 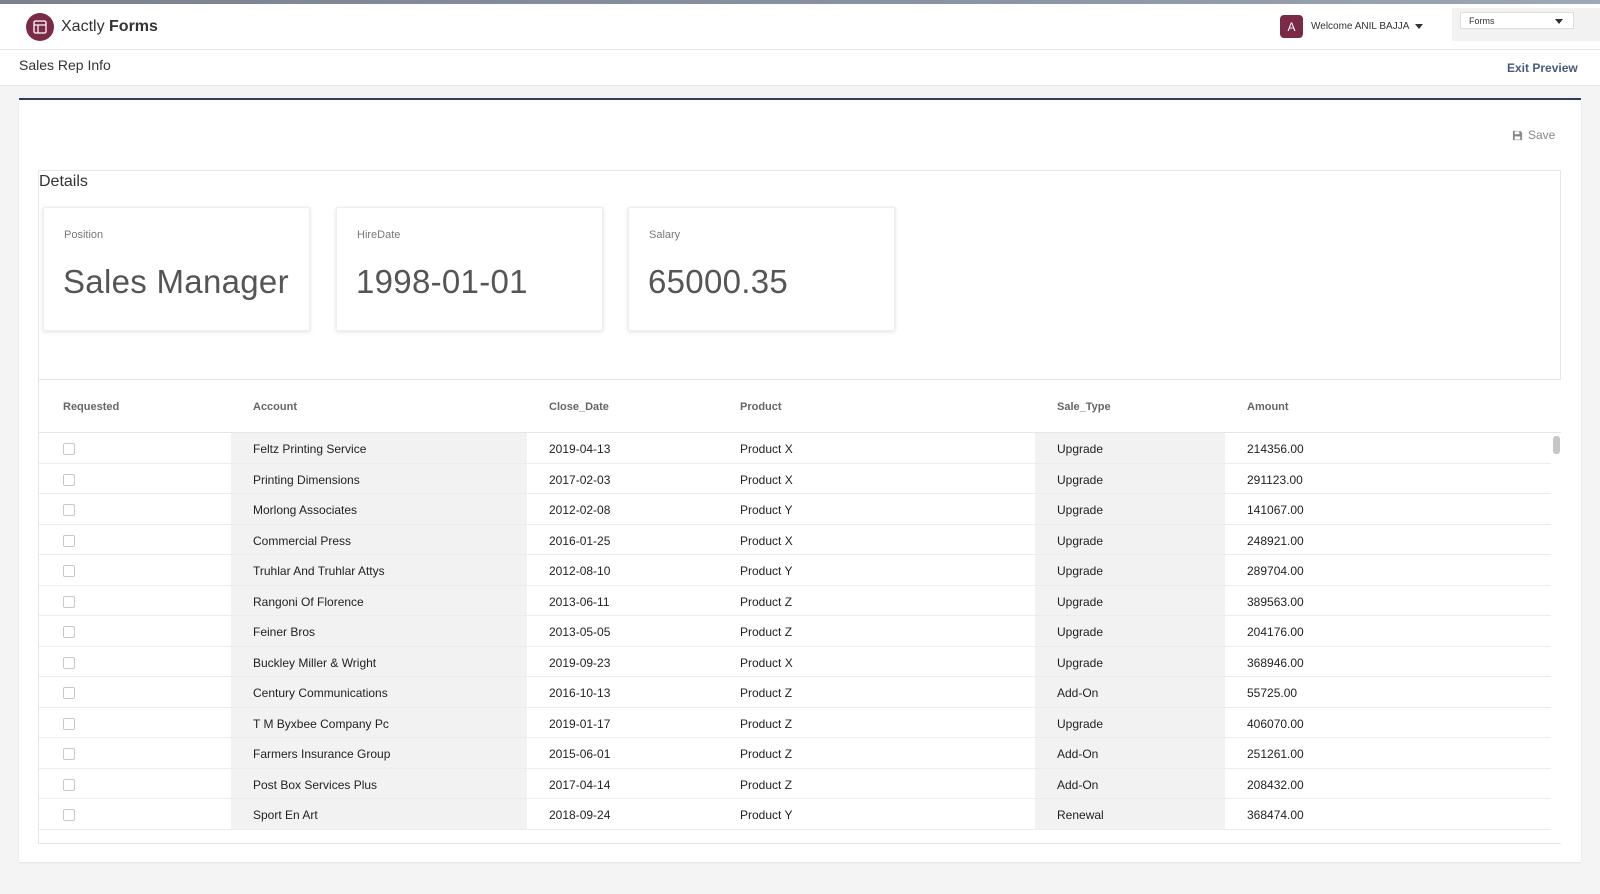 I want to click on cell-account: Buckley Miller & Wright, so click(x=379, y=661).